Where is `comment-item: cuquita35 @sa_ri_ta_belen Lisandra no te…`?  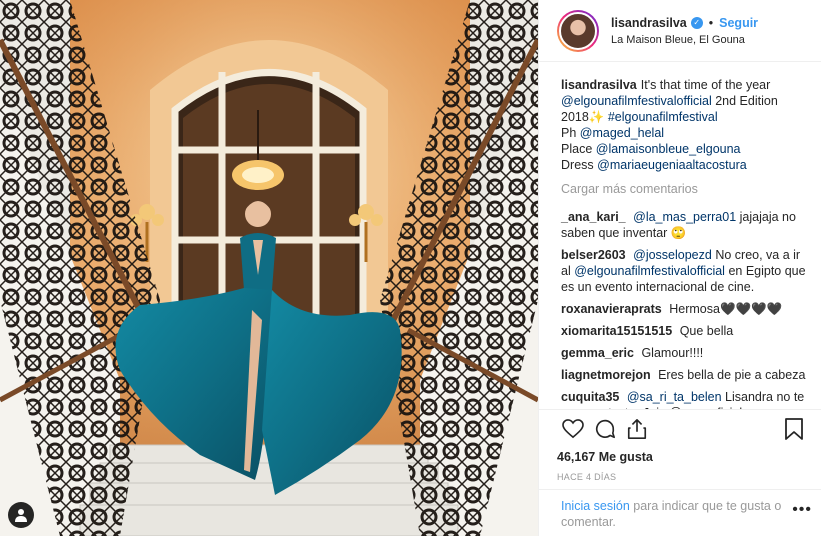 comment-item: cuquita35 @sa_ri_ta_belen Lisandra no te… is located at coordinates (684, 399).